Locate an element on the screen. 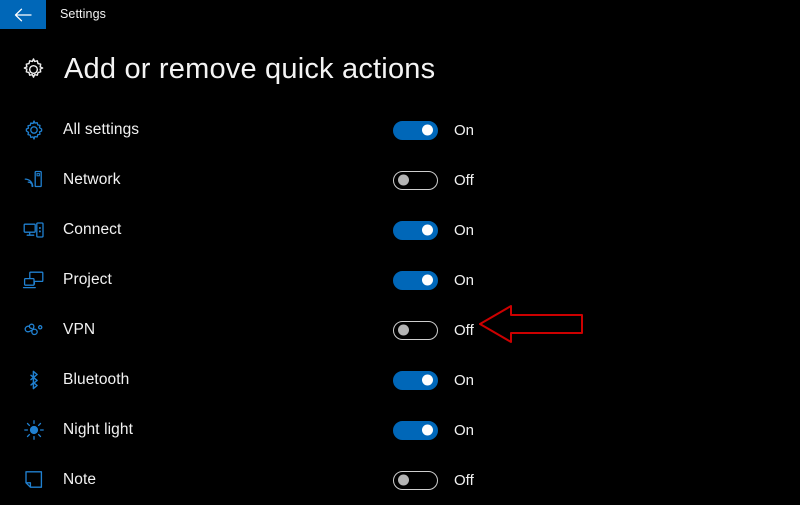 The image size is (800, 505). quick-action-label: Night light is located at coordinates (98, 429).